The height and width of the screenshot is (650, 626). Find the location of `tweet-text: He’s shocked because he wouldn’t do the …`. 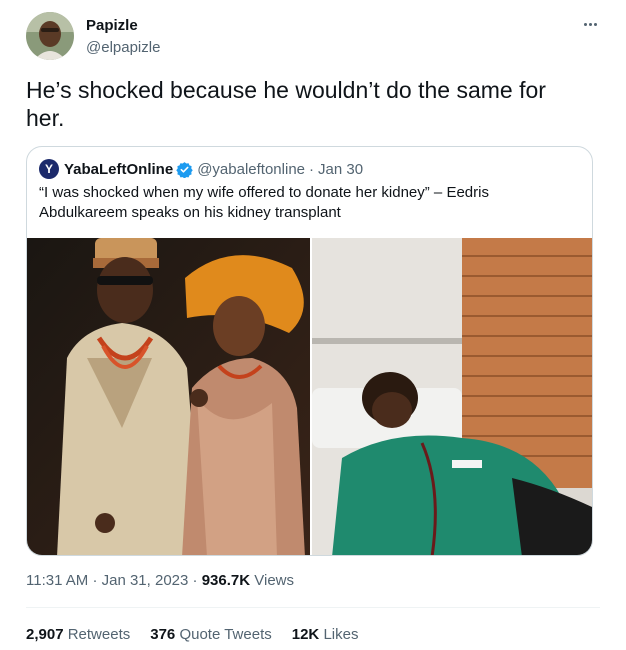

tweet-text: He’s shocked because he wouldn’t do the … is located at coordinates (286, 104).